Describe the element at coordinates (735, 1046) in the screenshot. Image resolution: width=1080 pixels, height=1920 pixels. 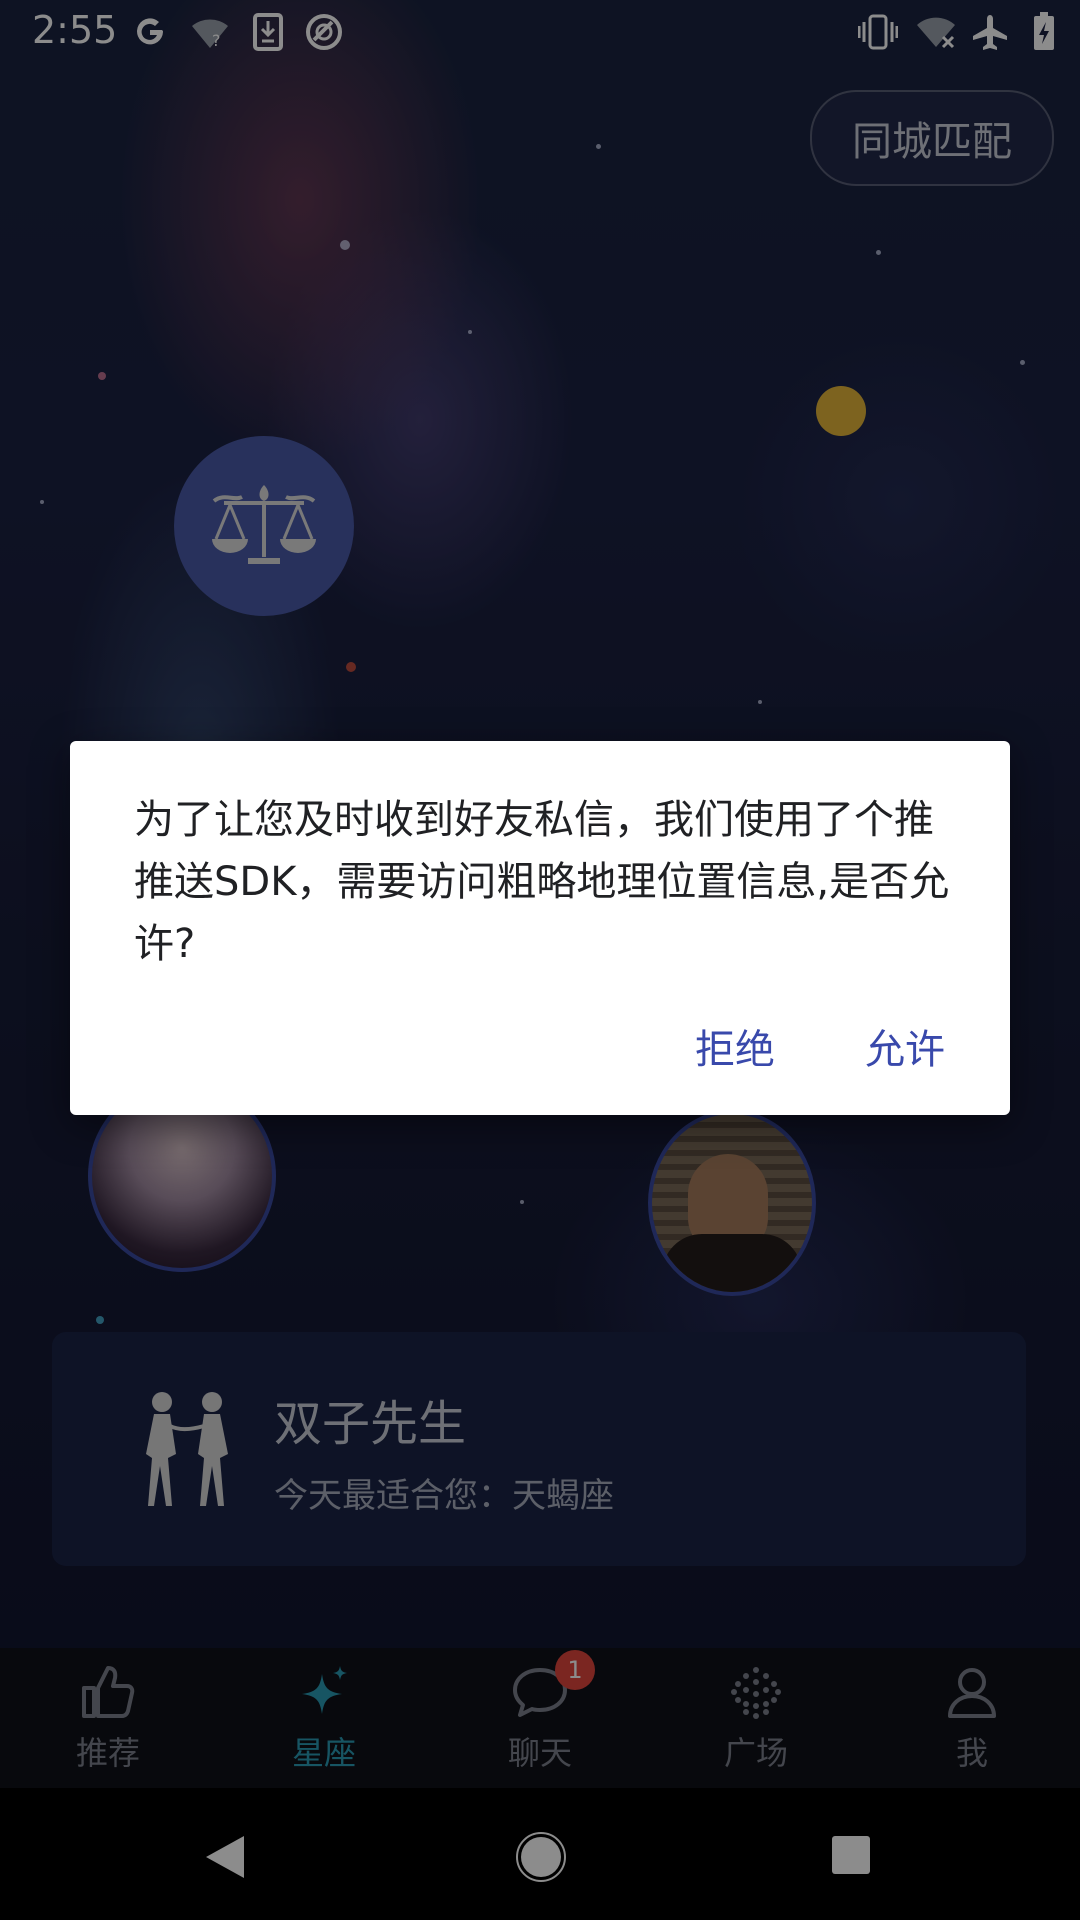
I see `deny-button: 拒绝` at that location.